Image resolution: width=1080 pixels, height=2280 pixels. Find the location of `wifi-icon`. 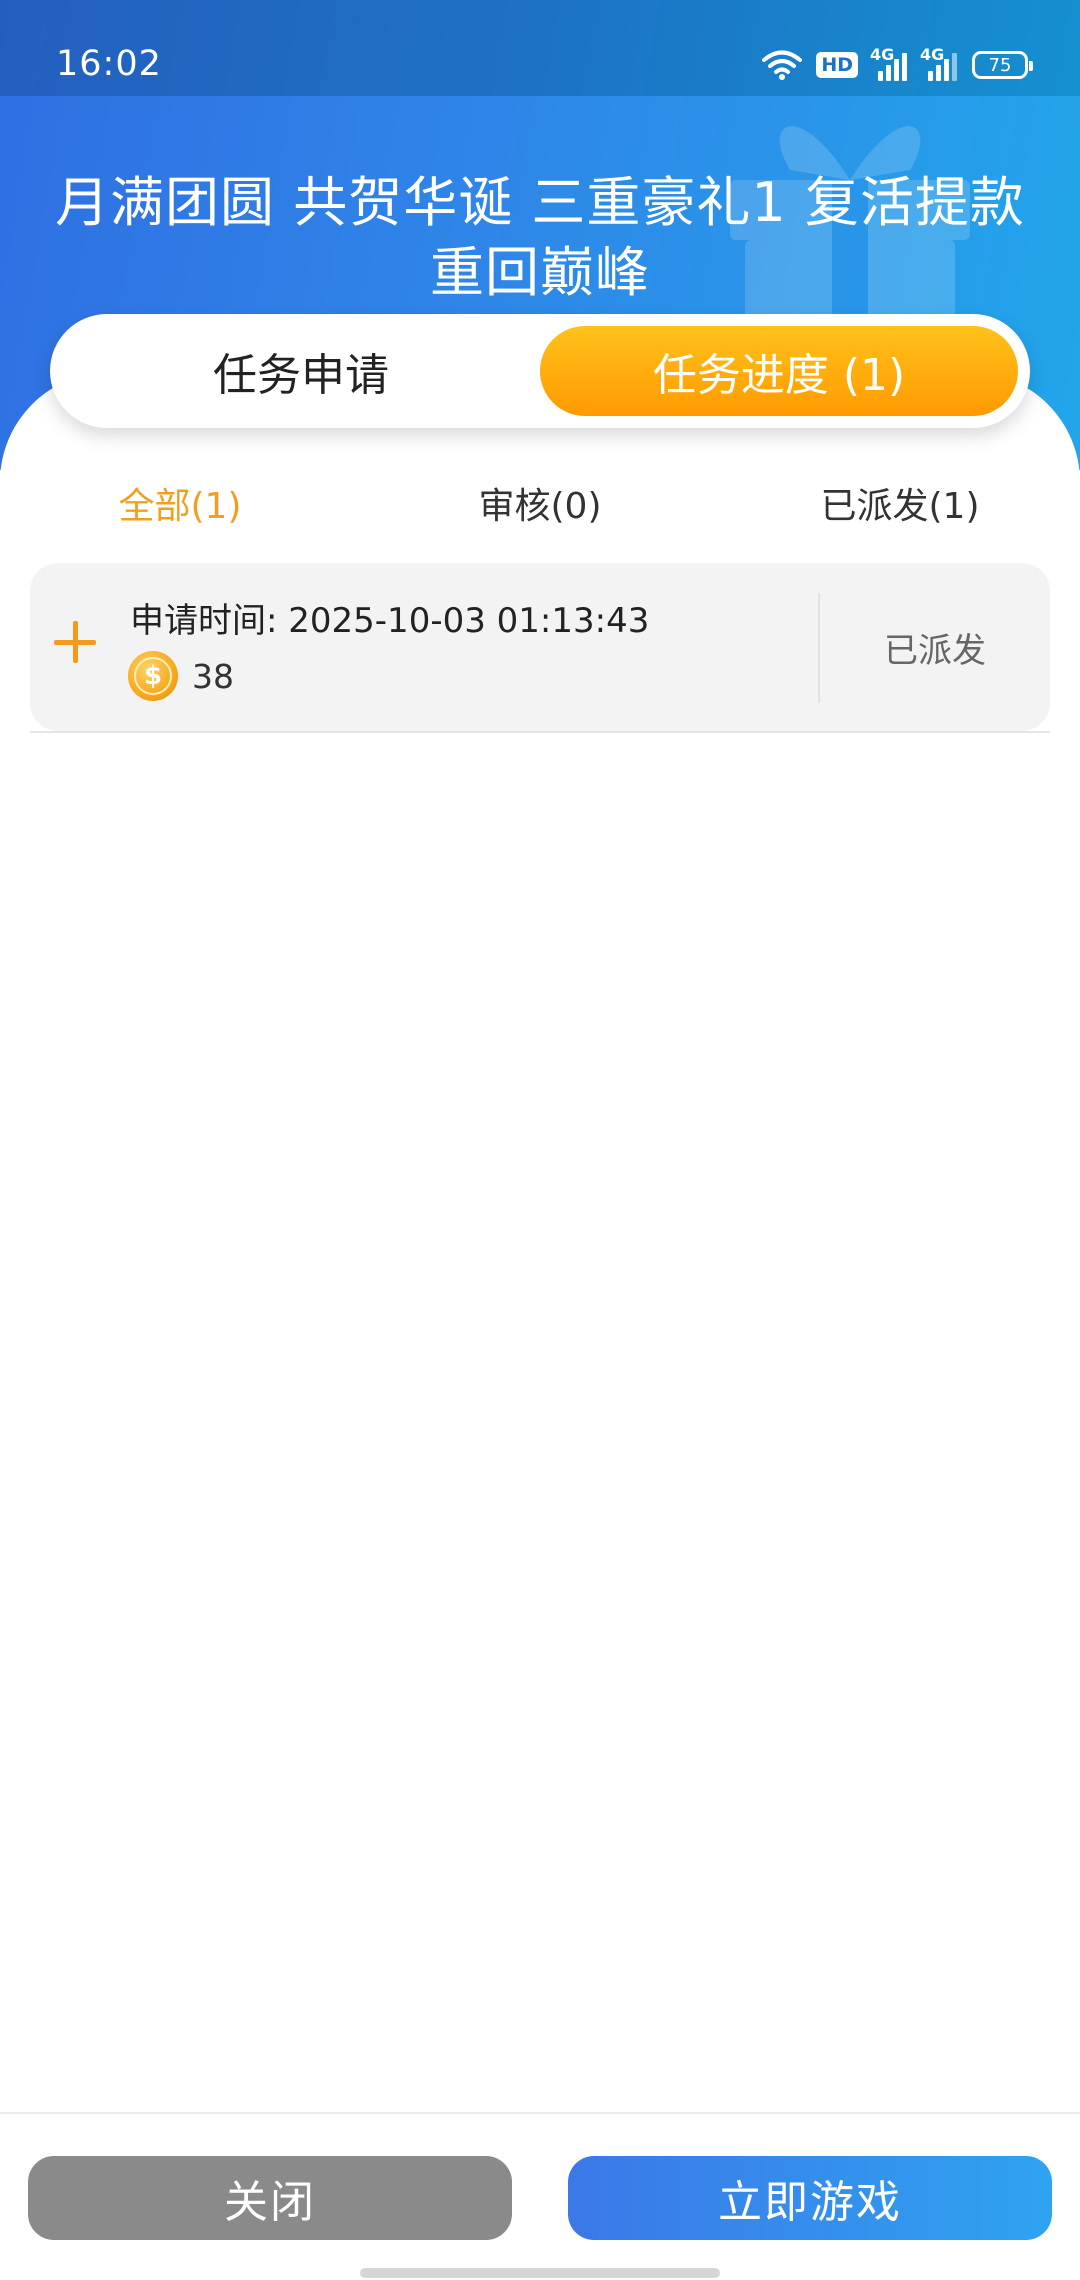

wifi-icon is located at coordinates (782, 65).